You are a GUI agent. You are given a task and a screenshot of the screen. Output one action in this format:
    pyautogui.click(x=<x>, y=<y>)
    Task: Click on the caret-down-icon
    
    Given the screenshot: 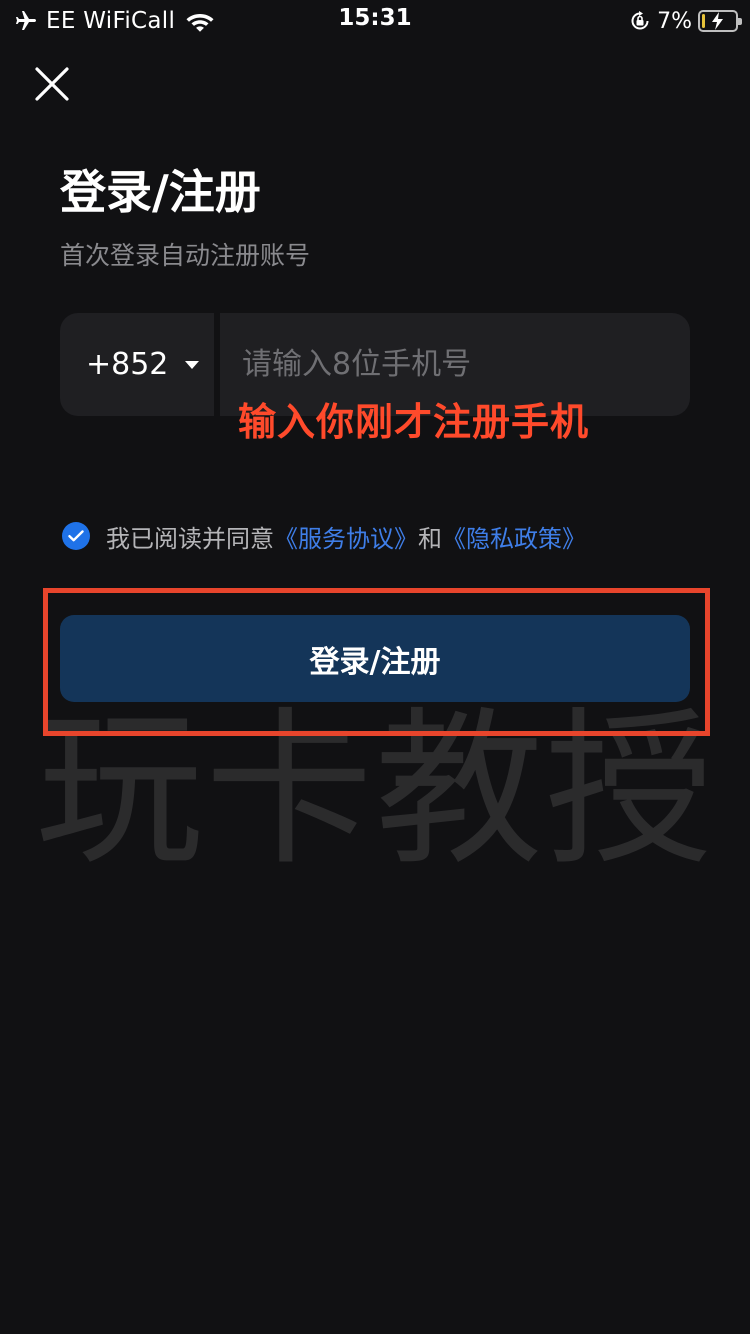 What is the action you would take?
    pyautogui.click(x=192, y=364)
    